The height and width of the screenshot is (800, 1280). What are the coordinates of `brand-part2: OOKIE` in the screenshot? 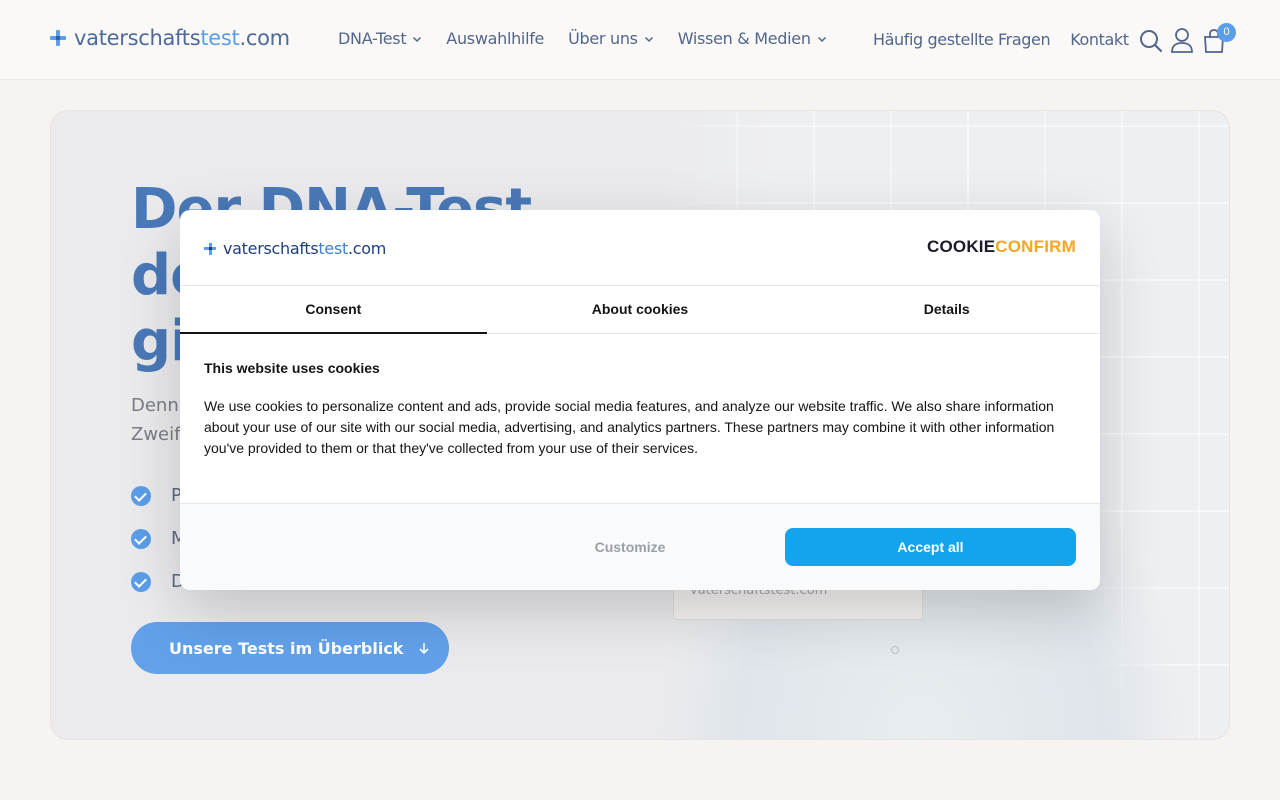 It's located at (967, 246).